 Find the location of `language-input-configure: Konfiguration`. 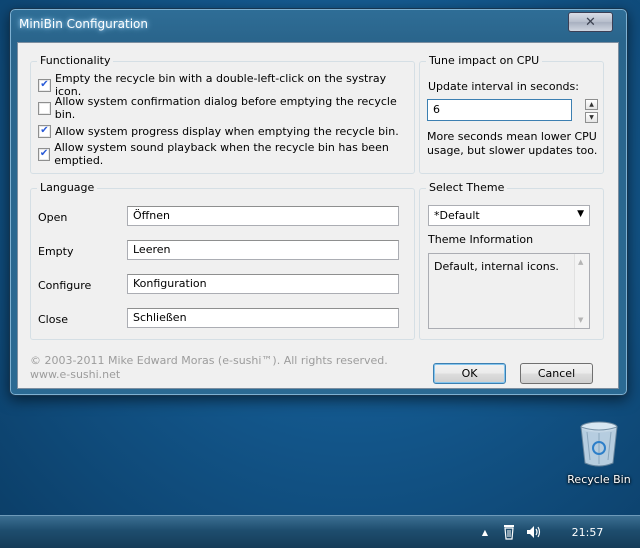

language-input-configure: Konfiguration is located at coordinates (263, 284).